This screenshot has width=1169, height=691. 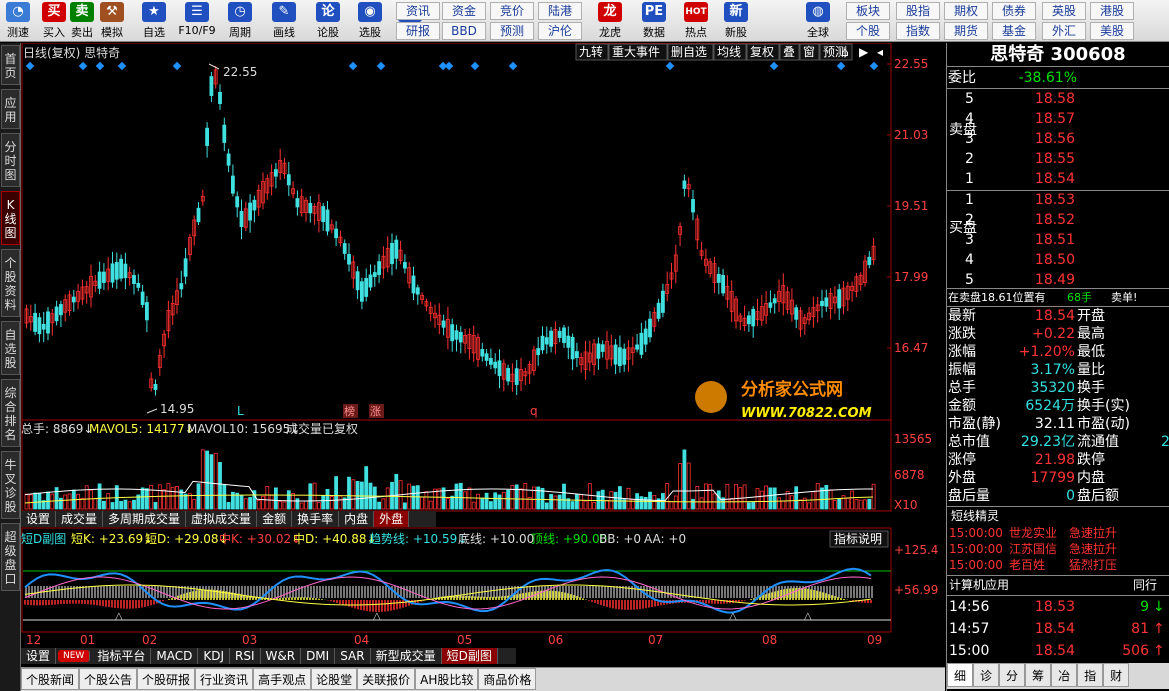 What do you see at coordinates (966, 31) in the screenshot?
I see `toolbar-link: 期货` at bounding box center [966, 31].